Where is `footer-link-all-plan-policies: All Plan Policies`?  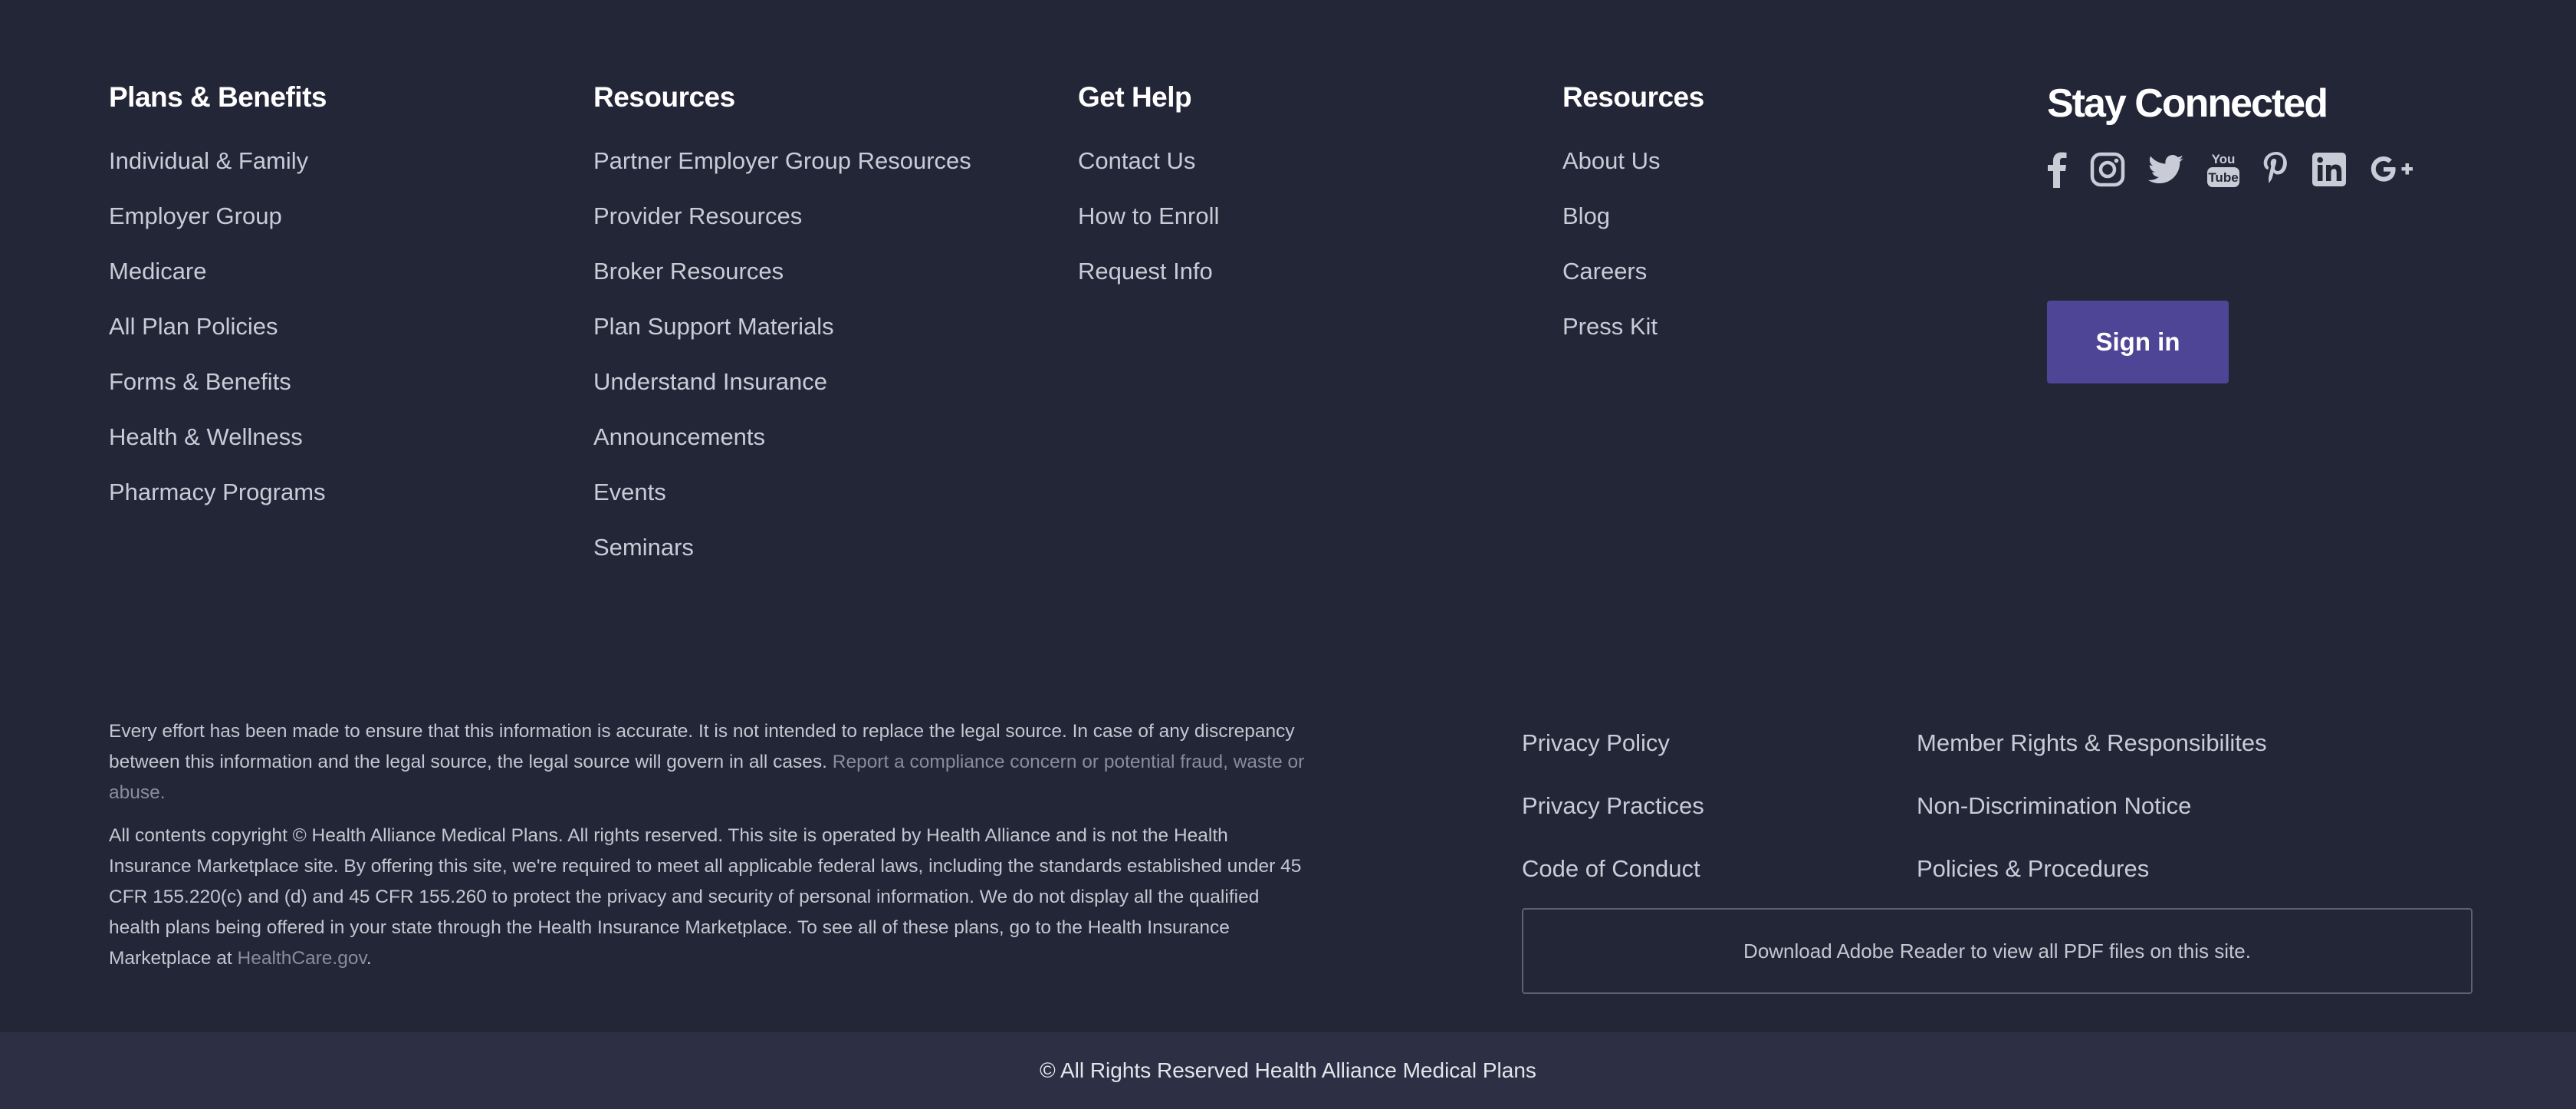 footer-link-all-plan-policies: All Plan Policies is located at coordinates (218, 327).